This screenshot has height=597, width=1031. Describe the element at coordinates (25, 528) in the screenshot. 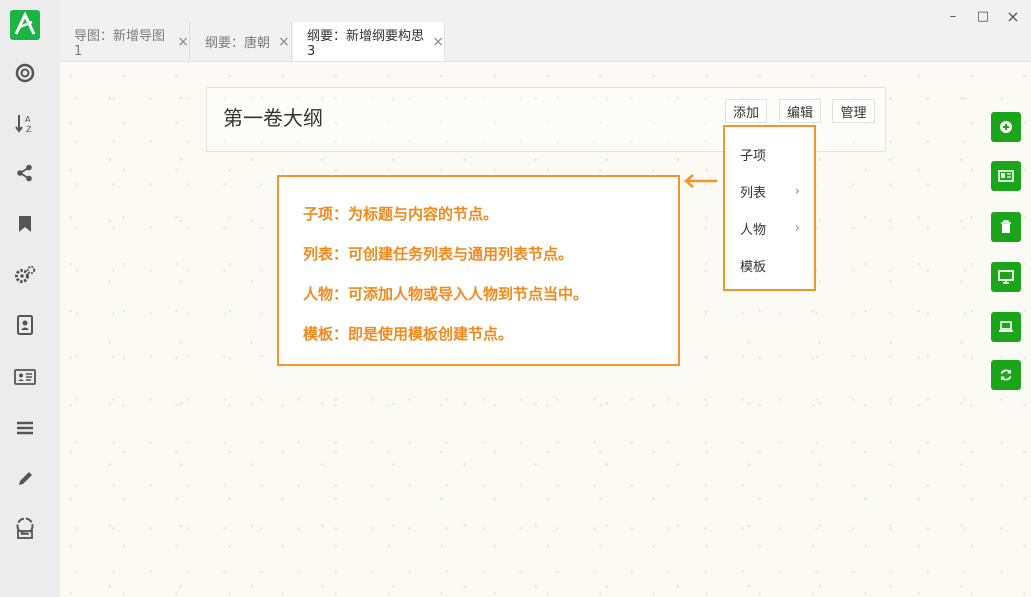

I see `recycle-bin-icon` at that location.